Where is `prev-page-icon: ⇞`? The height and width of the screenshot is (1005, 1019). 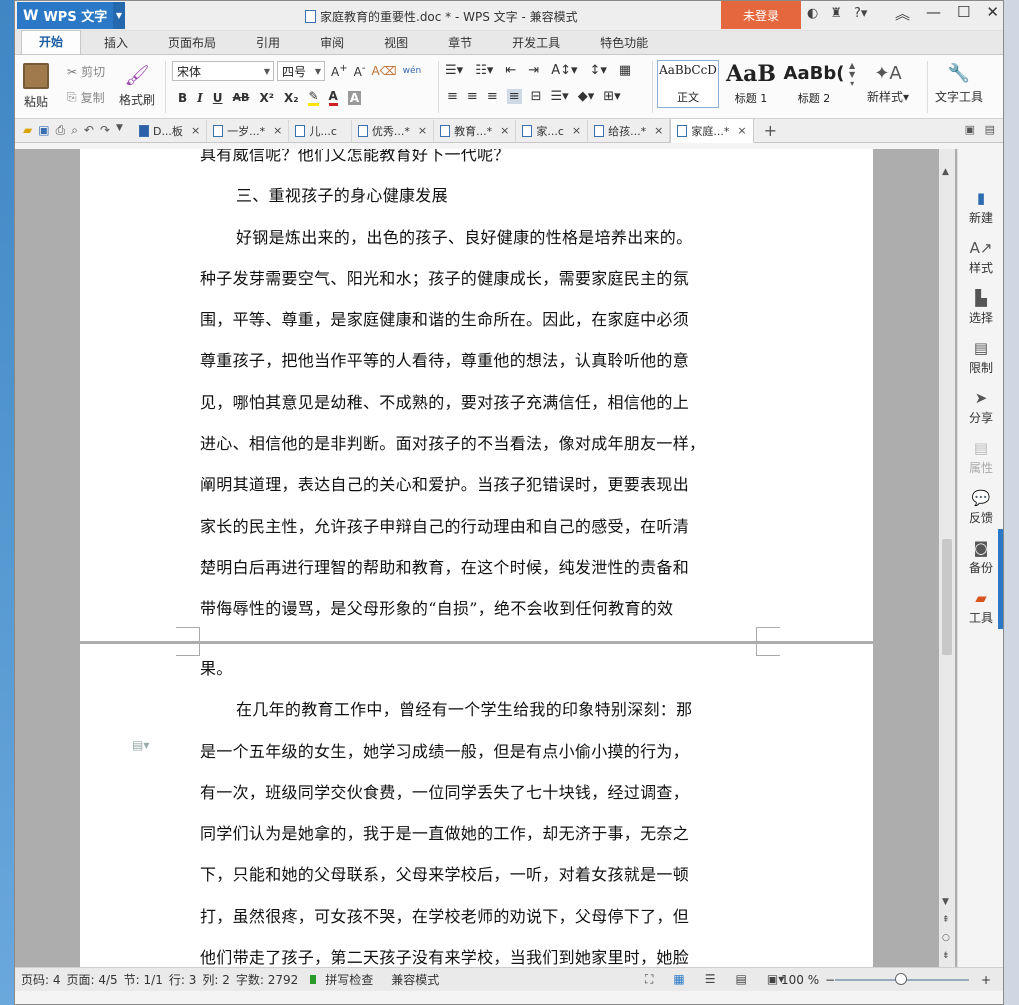 prev-page-icon: ⇞ is located at coordinates (946, 920).